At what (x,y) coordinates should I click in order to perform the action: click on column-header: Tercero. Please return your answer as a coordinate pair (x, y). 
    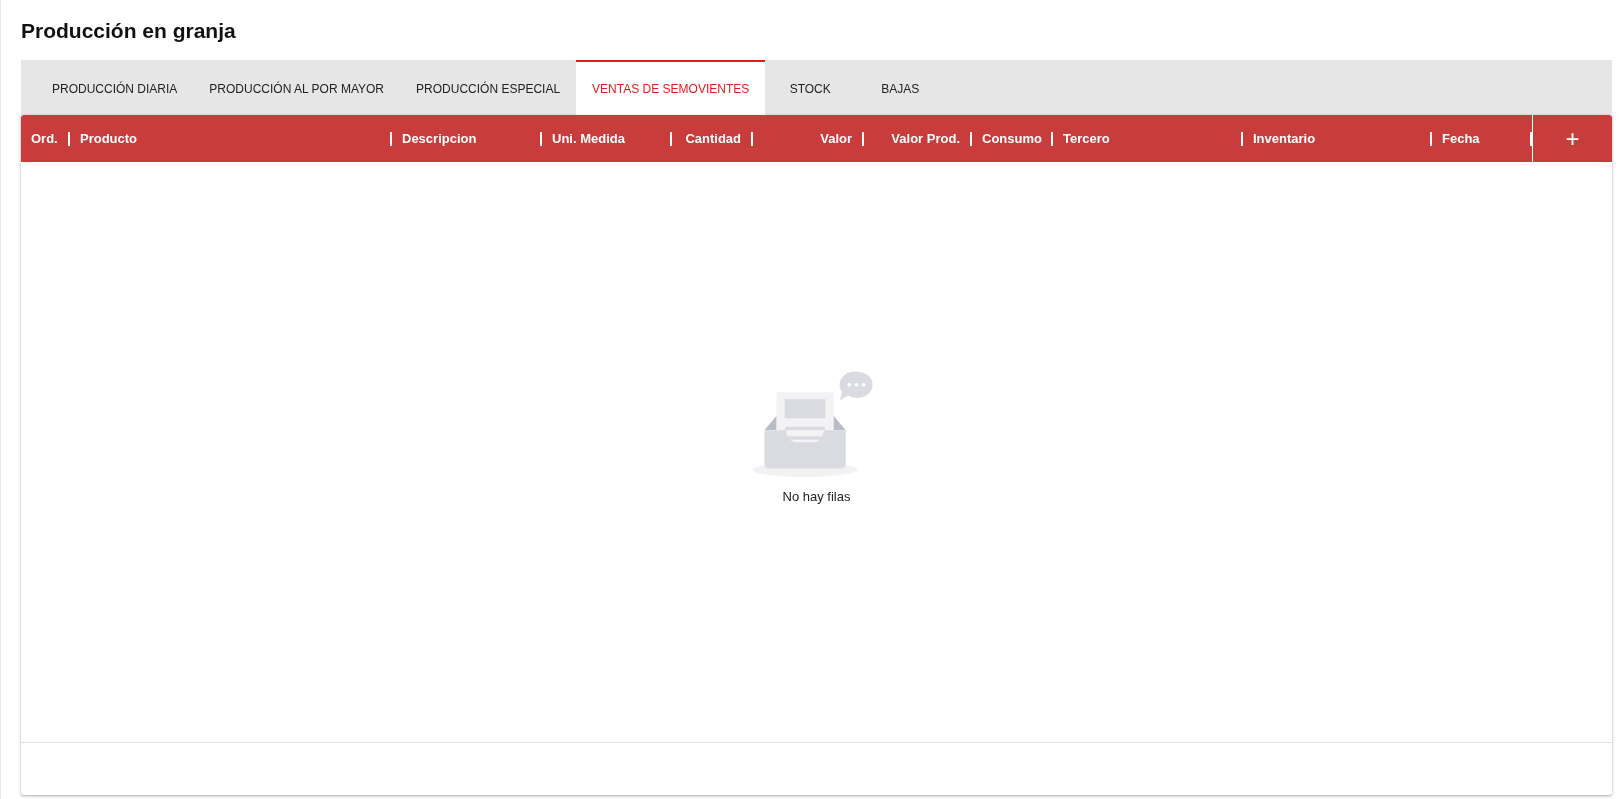
    Looking at the image, I should click on (1086, 138).